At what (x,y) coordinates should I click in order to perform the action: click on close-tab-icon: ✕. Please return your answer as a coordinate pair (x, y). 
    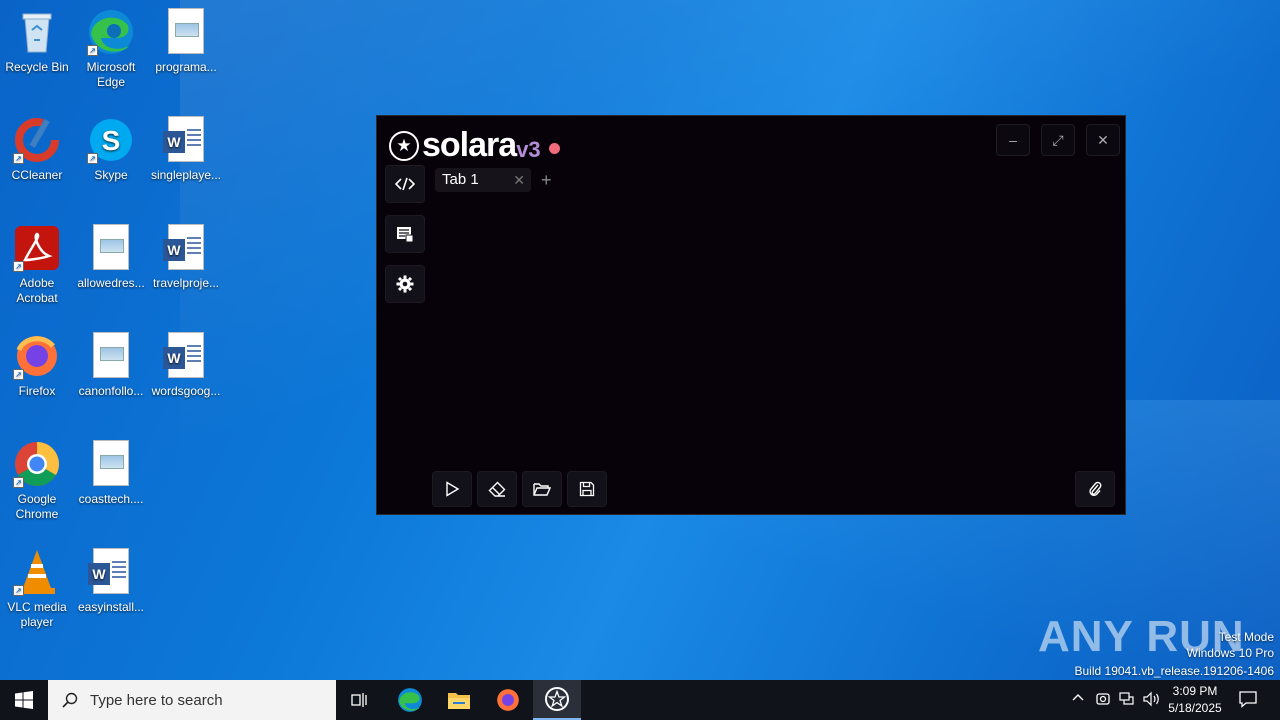
    Looking at the image, I should click on (519, 180).